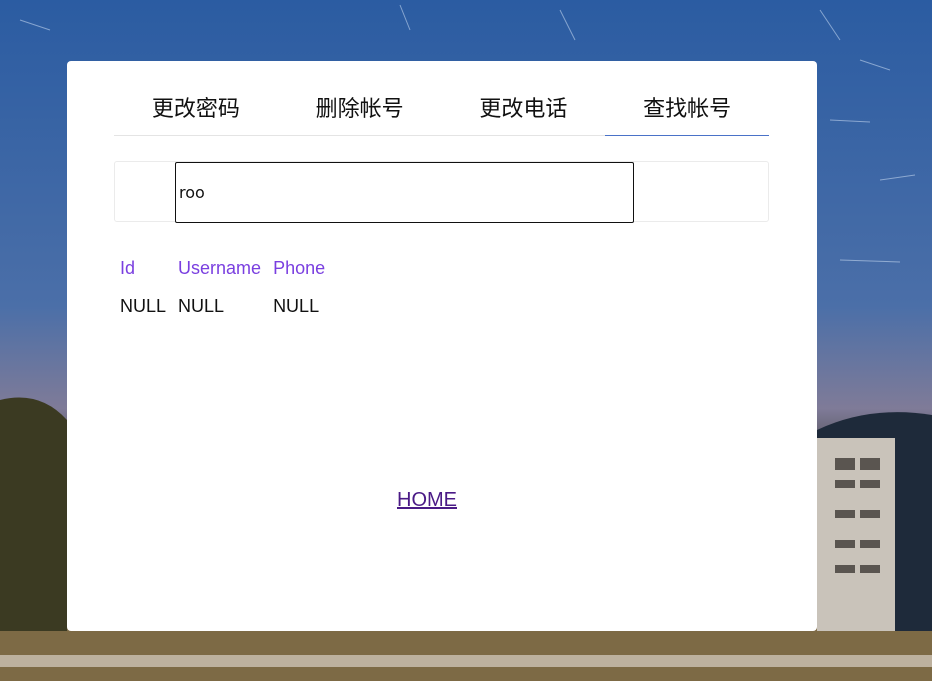  I want to click on cell-id: NULL, so click(143, 305).